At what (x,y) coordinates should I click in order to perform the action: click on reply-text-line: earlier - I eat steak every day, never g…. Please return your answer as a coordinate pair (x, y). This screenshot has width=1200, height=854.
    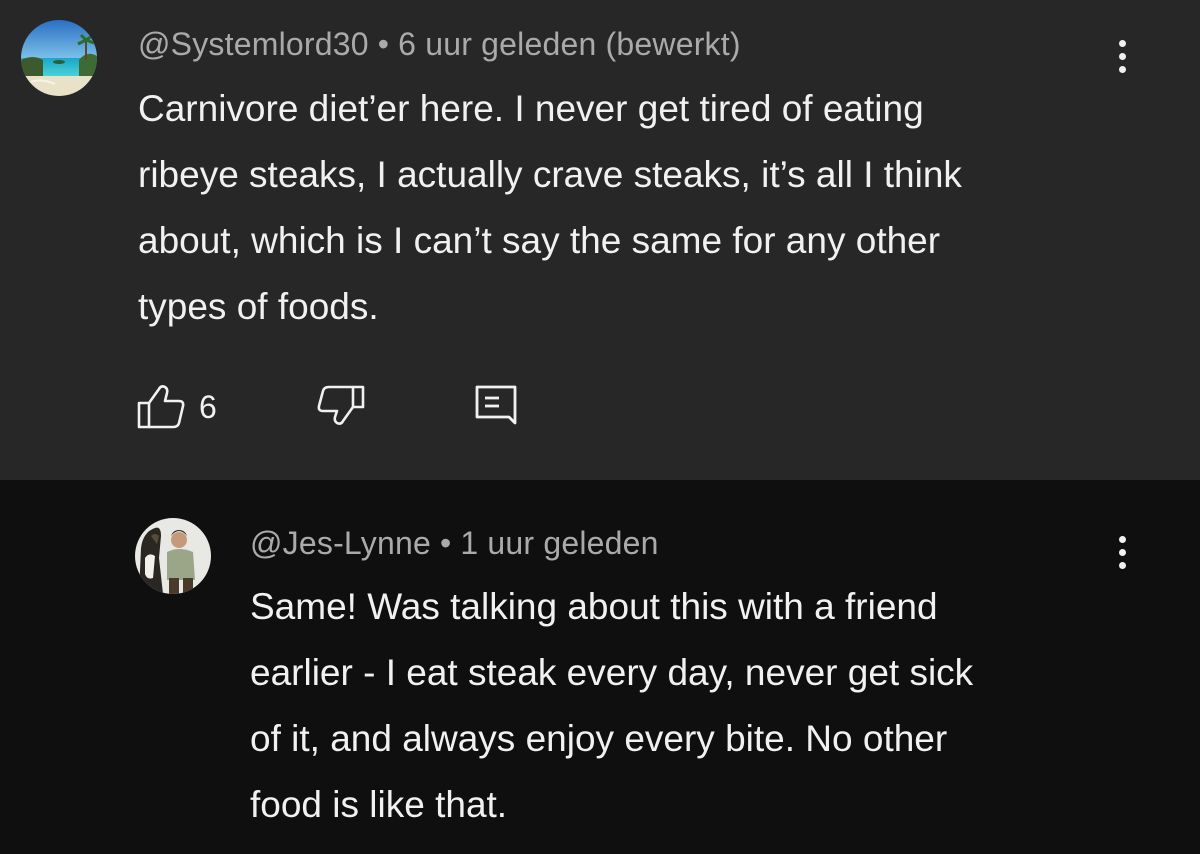
    Looking at the image, I should click on (612, 672).